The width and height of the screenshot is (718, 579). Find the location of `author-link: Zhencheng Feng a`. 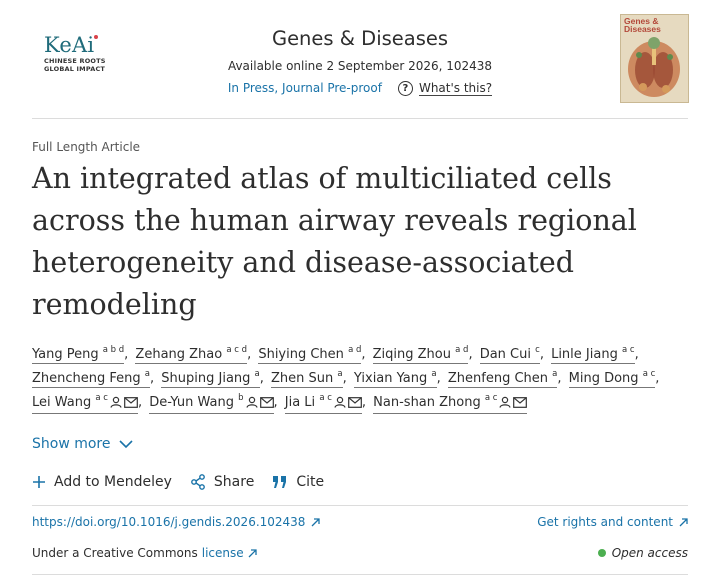

author-link: Zhencheng Feng a is located at coordinates (91, 379).